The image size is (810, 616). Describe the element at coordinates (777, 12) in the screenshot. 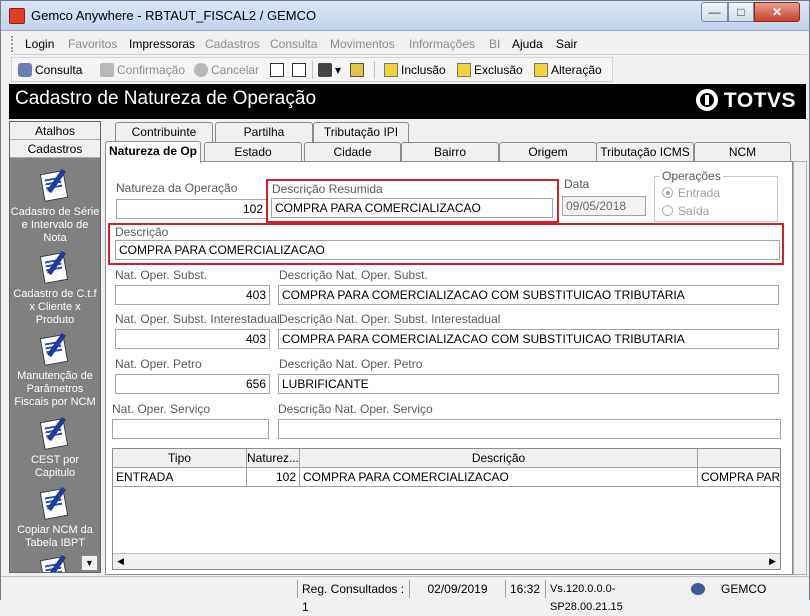

I see `close-button: ✕` at that location.